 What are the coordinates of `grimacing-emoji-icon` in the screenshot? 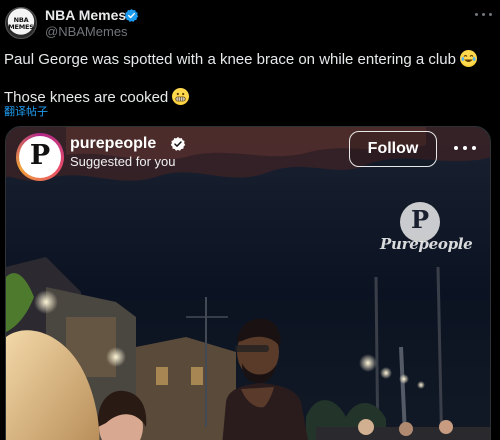 It's located at (181, 96).